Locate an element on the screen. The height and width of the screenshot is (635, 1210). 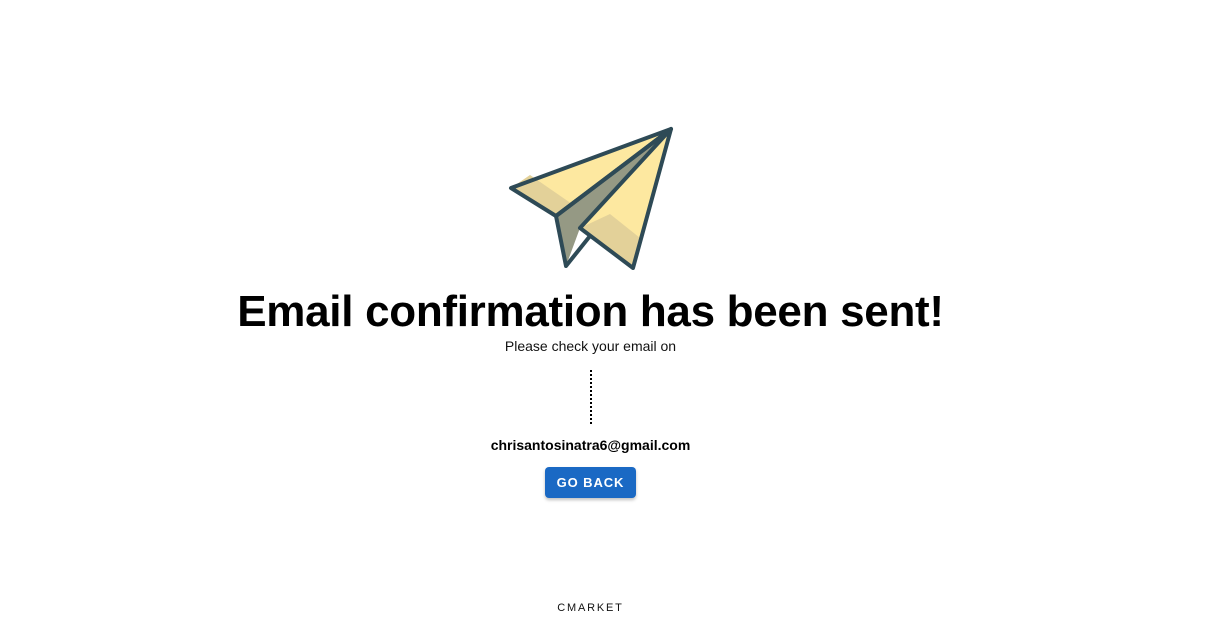
go-back-button: GO BACK is located at coordinates (590, 482).